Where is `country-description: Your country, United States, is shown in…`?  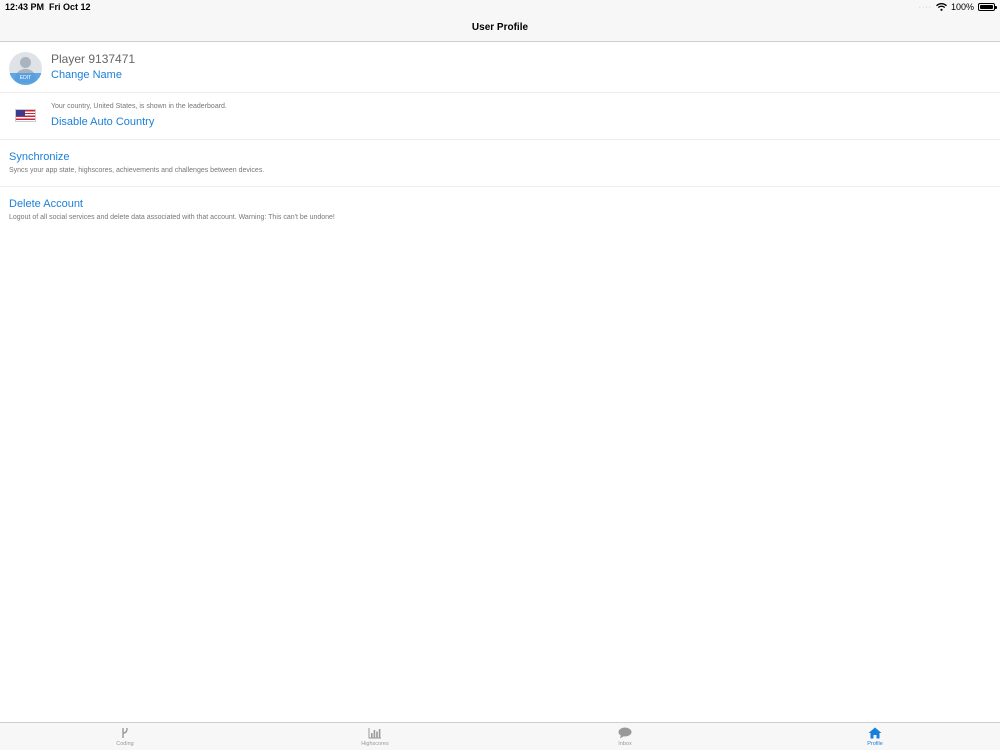
country-description: Your country, United States, is shown in… is located at coordinates (139, 106).